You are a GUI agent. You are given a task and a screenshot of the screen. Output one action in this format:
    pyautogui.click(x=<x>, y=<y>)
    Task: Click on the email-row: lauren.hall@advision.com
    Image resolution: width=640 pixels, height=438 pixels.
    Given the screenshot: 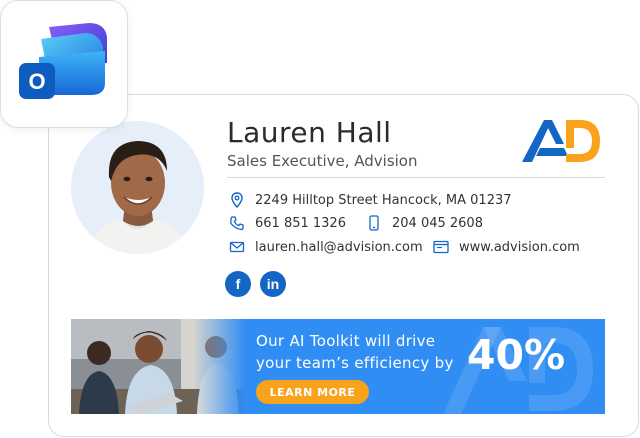 What is the action you would take?
    pyautogui.click(x=326, y=247)
    